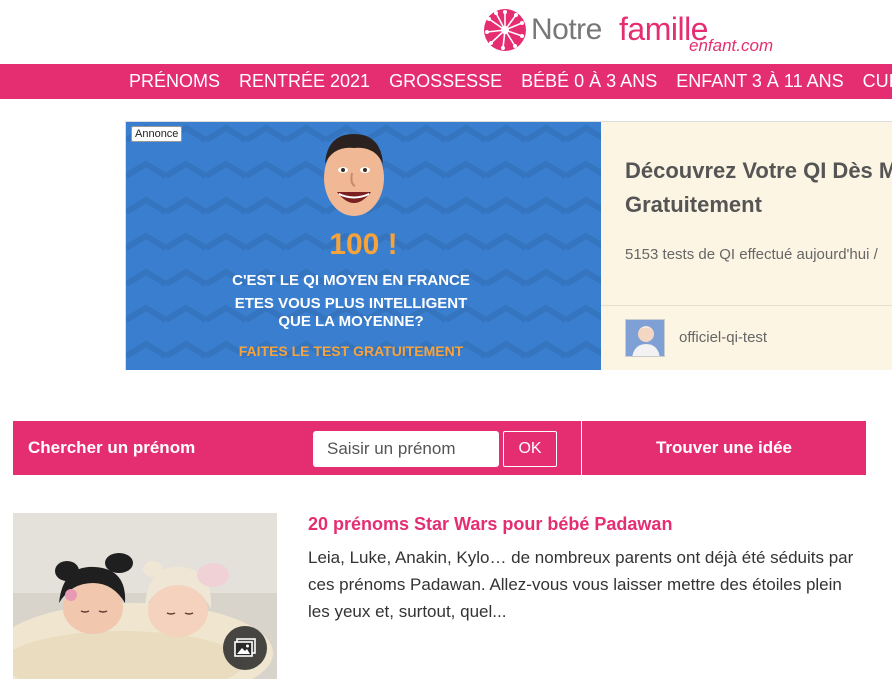 The height and width of the screenshot is (697, 892). What do you see at coordinates (758, 188) in the screenshot?
I see `ad-title: Découvrez Votre QI Dès M Gratuitement` at bounding box center [758, 188].